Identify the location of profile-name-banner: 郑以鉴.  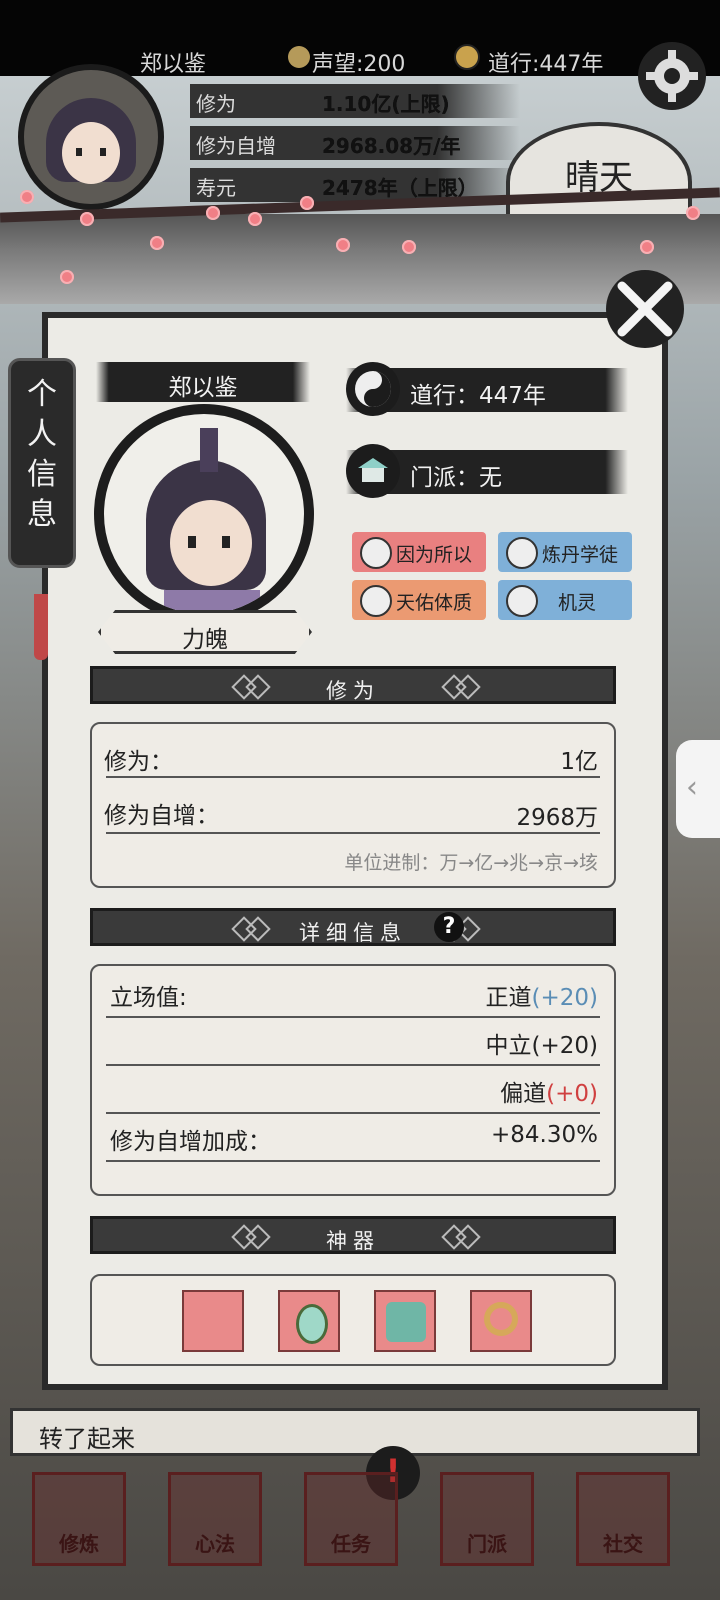
(203, 382).